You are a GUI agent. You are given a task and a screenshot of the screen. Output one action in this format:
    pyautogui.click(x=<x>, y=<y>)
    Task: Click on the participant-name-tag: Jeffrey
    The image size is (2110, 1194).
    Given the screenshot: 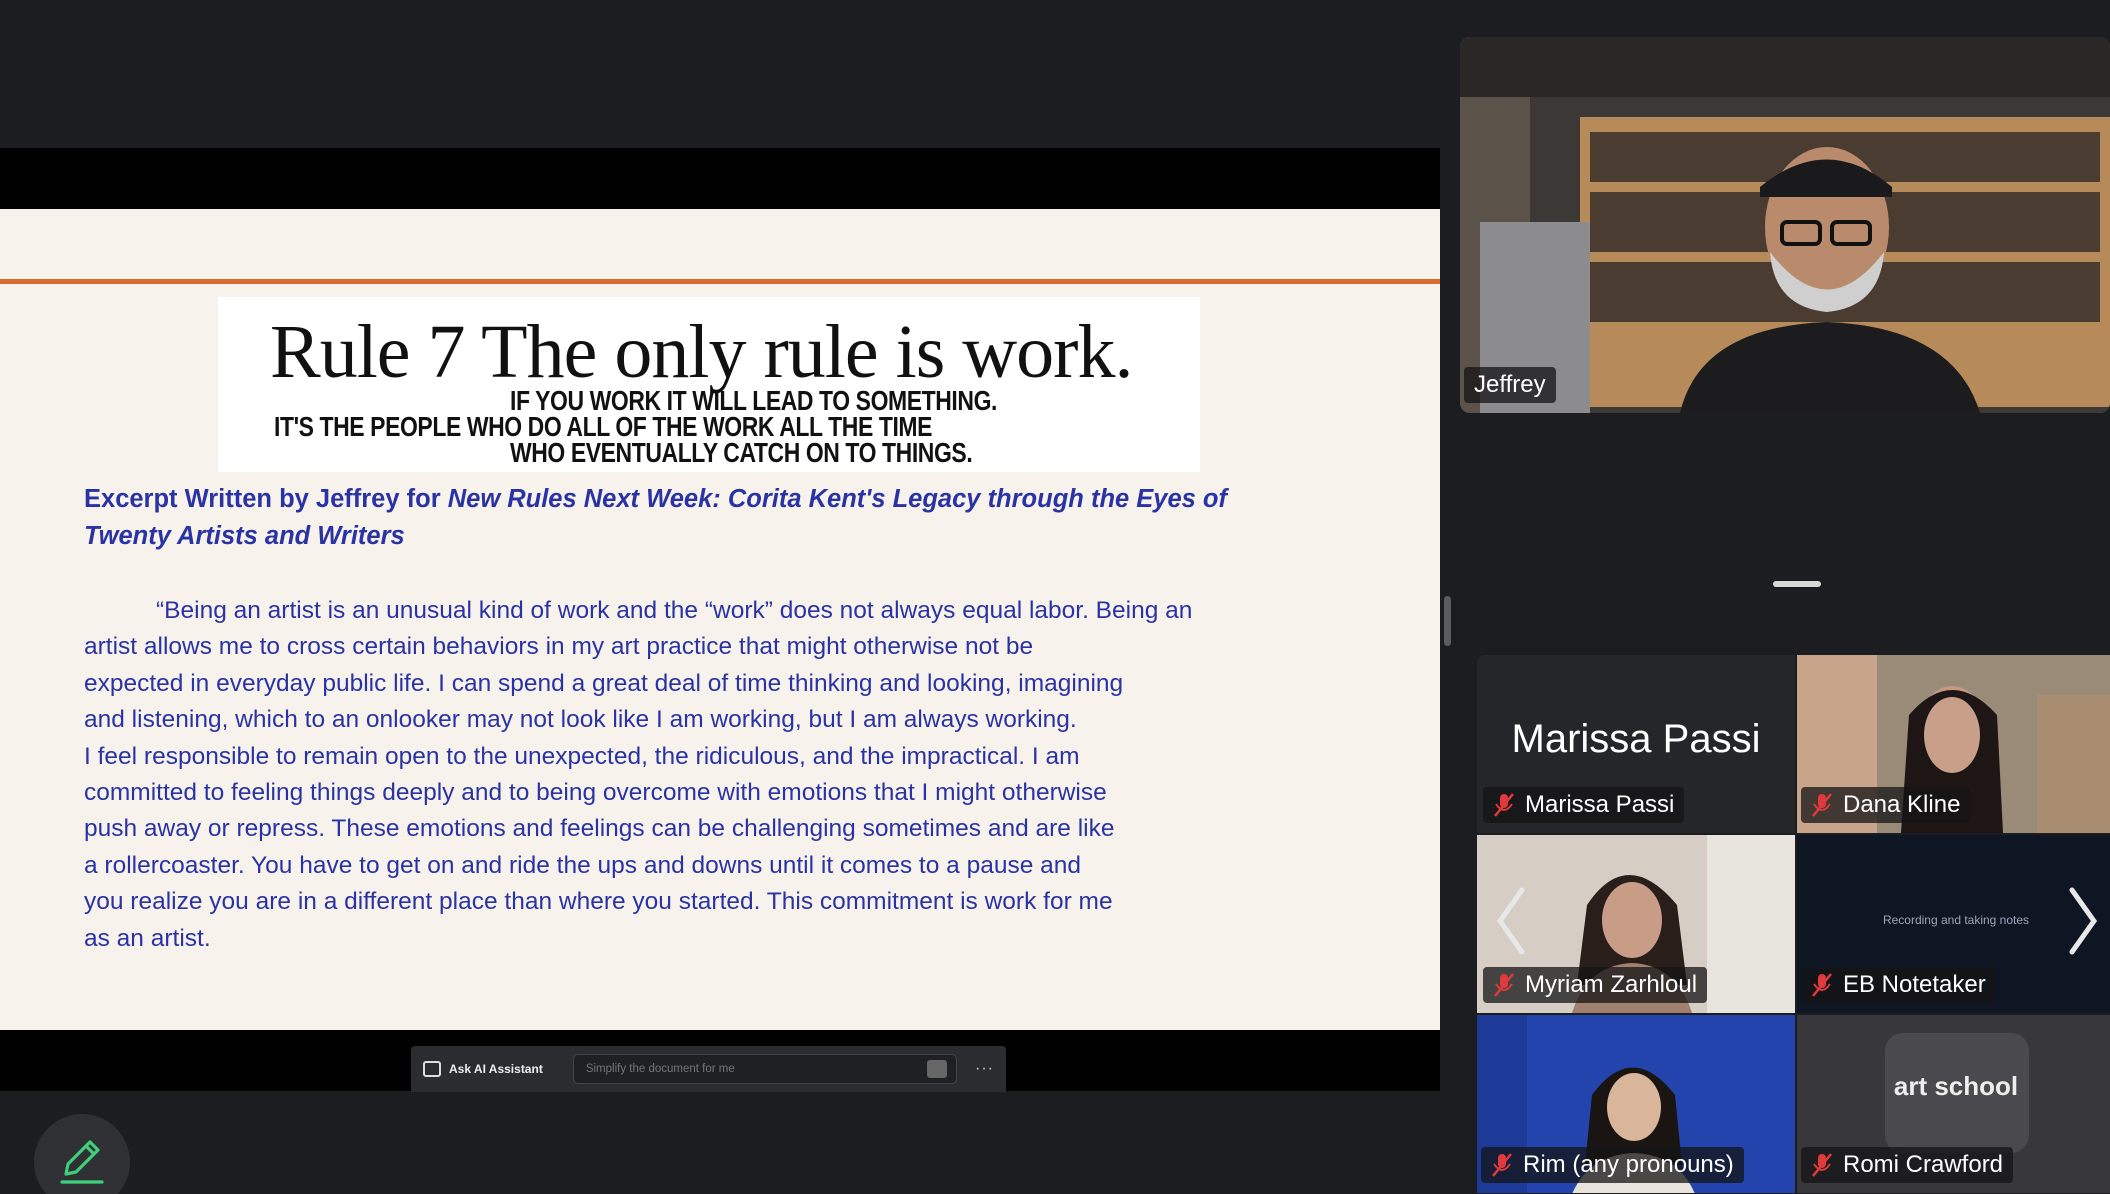 What is the action you would take?
    pyautogui.click(x=1510, y=385)
    